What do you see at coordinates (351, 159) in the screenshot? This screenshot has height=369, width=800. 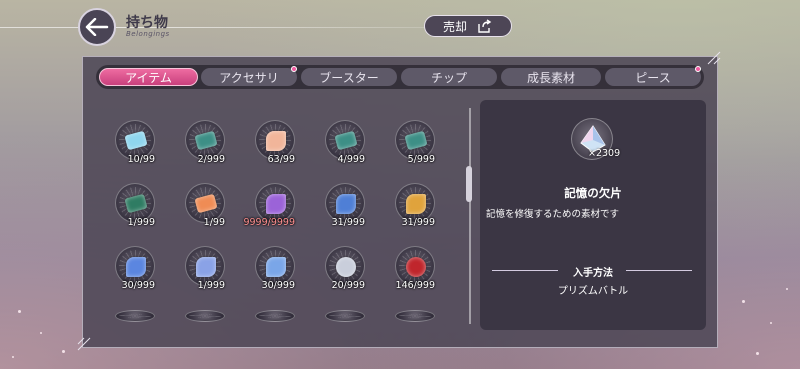 I see `item-count: 4/999` at bounding box center [351, 159].